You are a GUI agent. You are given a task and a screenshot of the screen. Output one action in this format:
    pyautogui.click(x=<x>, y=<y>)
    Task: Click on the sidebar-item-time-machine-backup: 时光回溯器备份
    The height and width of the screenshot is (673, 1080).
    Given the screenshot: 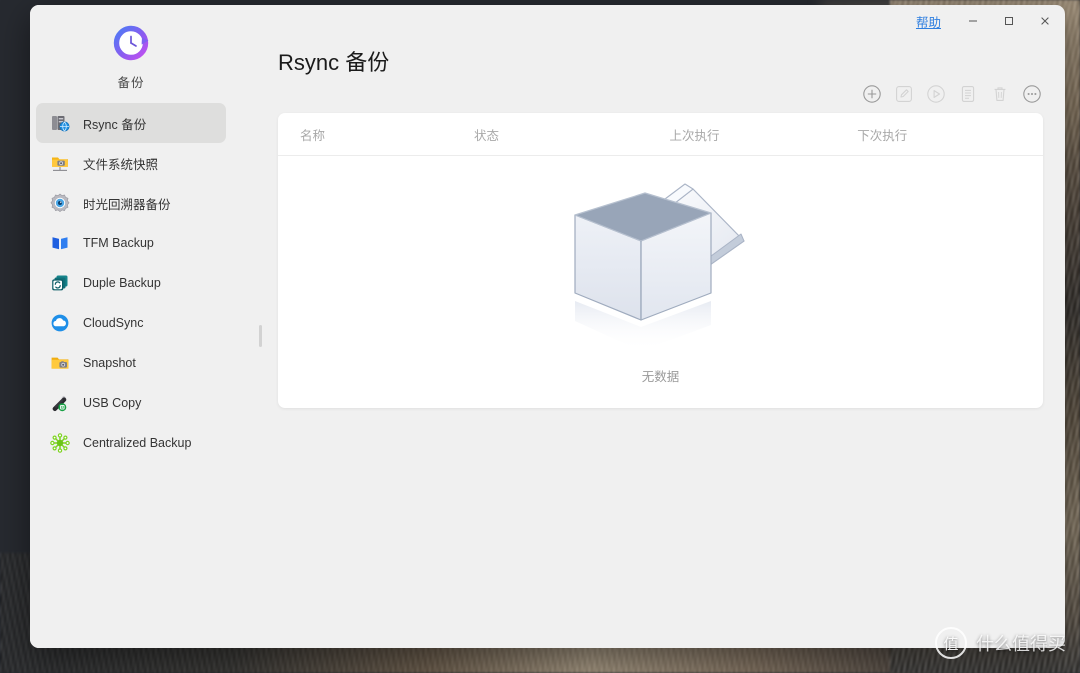 What is the action you would take?
    pyautogui.click(x=131, y=203)
    